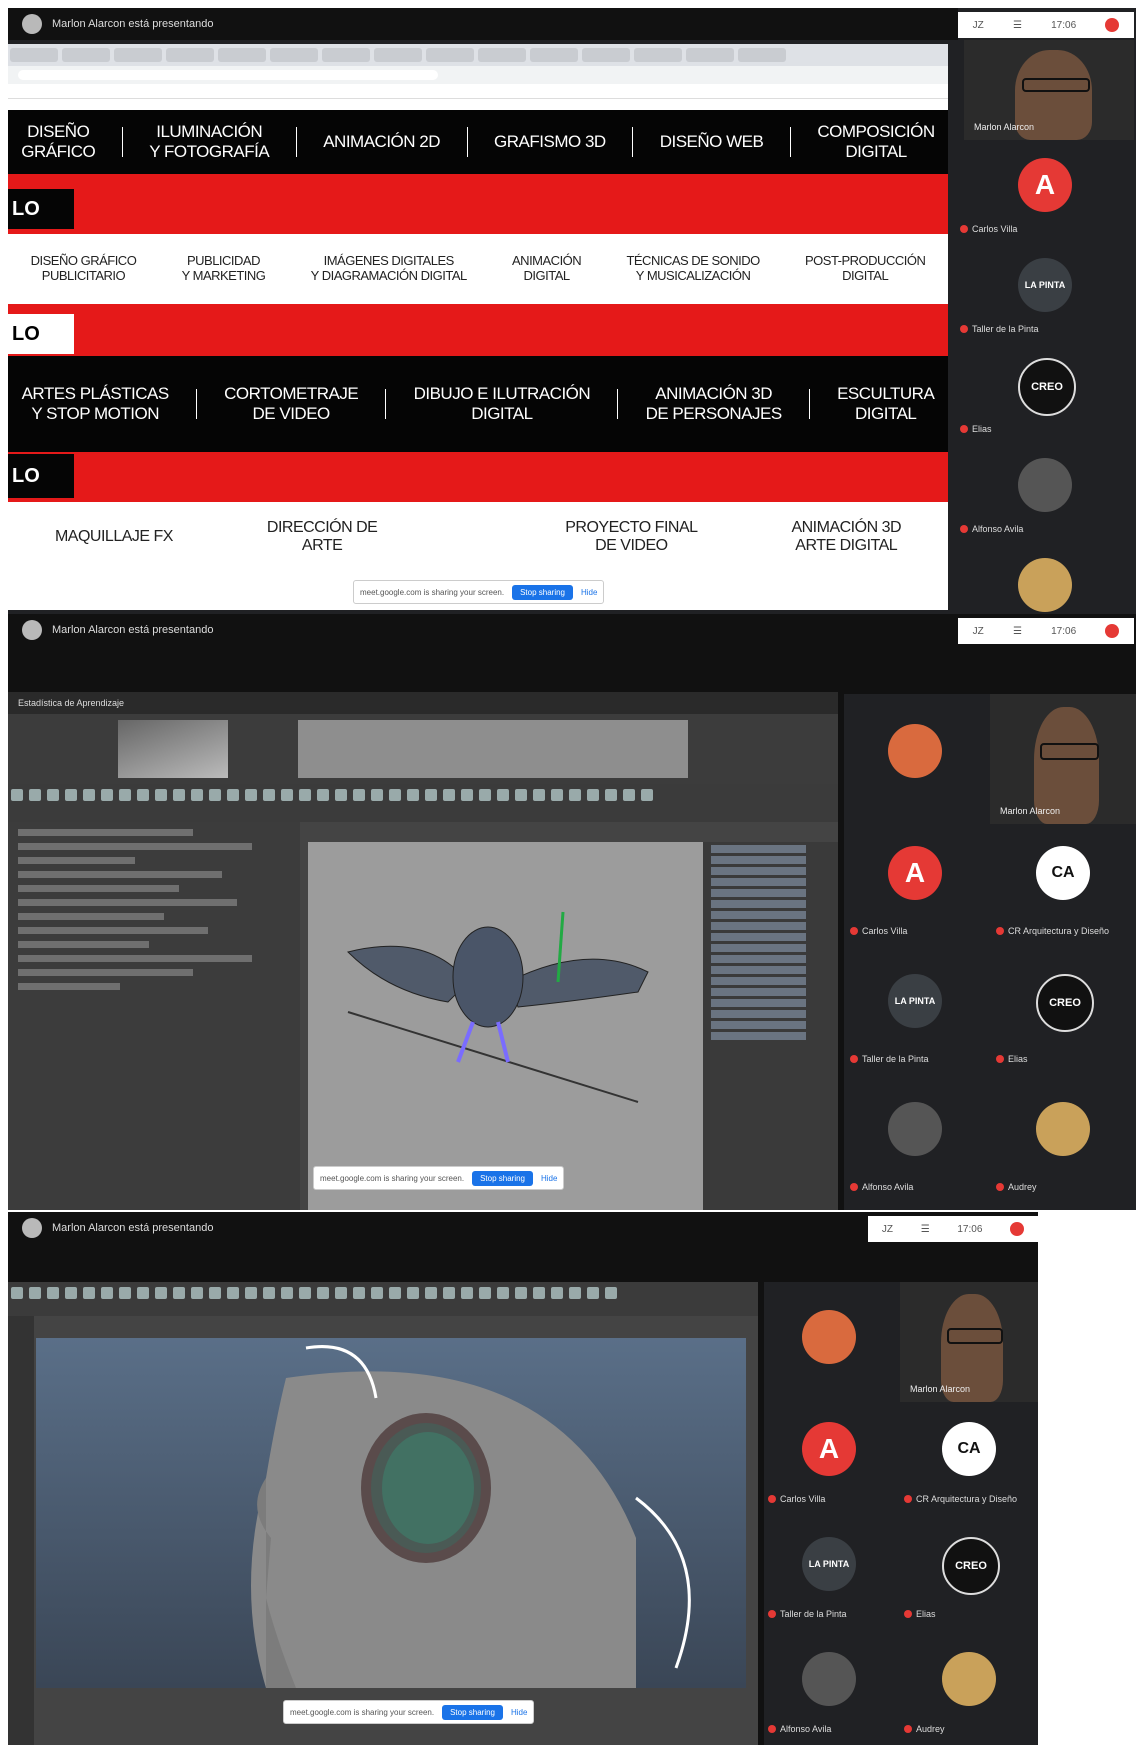  What do you see at coordinates (865, 268) in the screenshot?
I see `course-2-6: POST-PRODUCCIÓN DIGITAL` at bounding box center [865, 268].